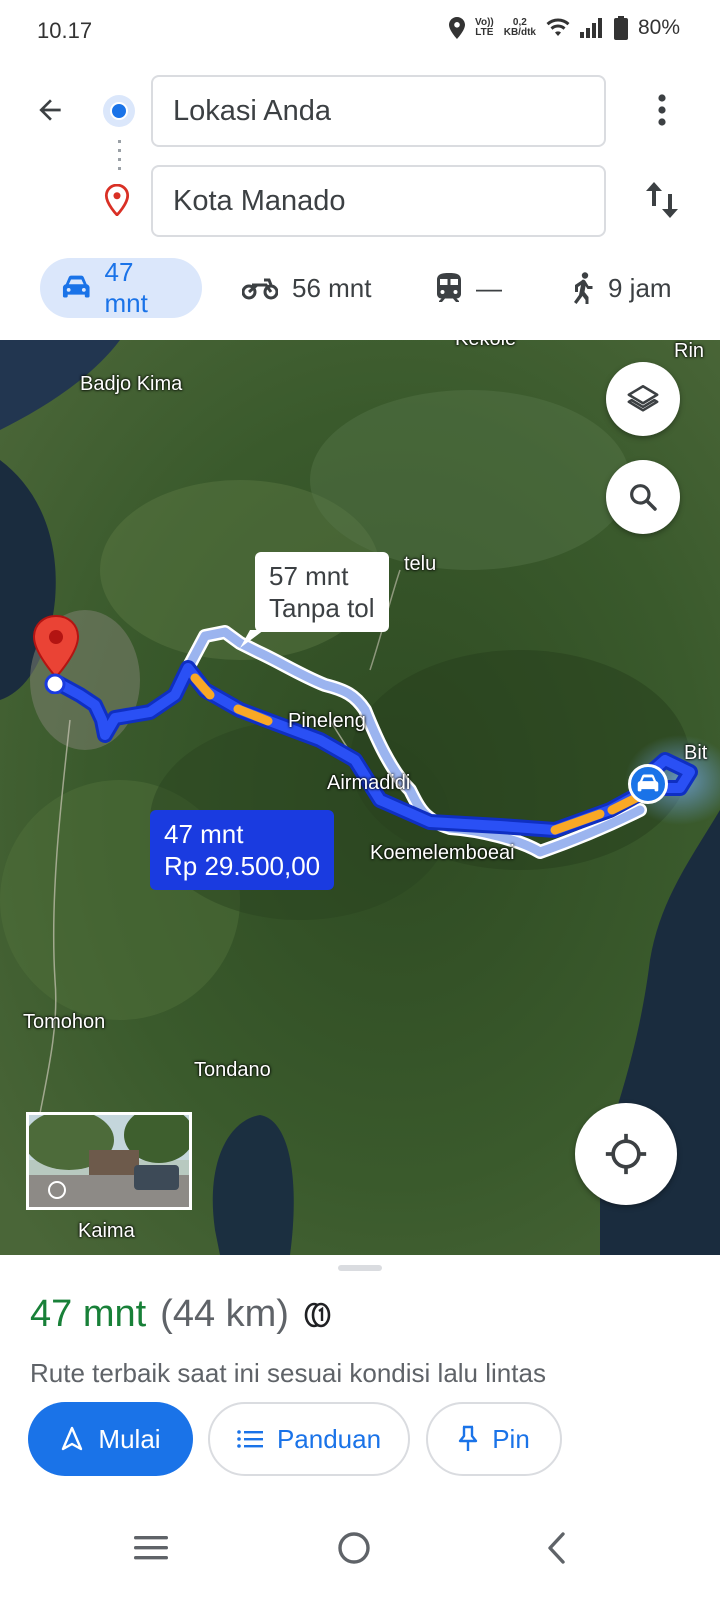 The width and height of the screenshot is (720, 1600). I want to click on back-button, so click(50, 110).